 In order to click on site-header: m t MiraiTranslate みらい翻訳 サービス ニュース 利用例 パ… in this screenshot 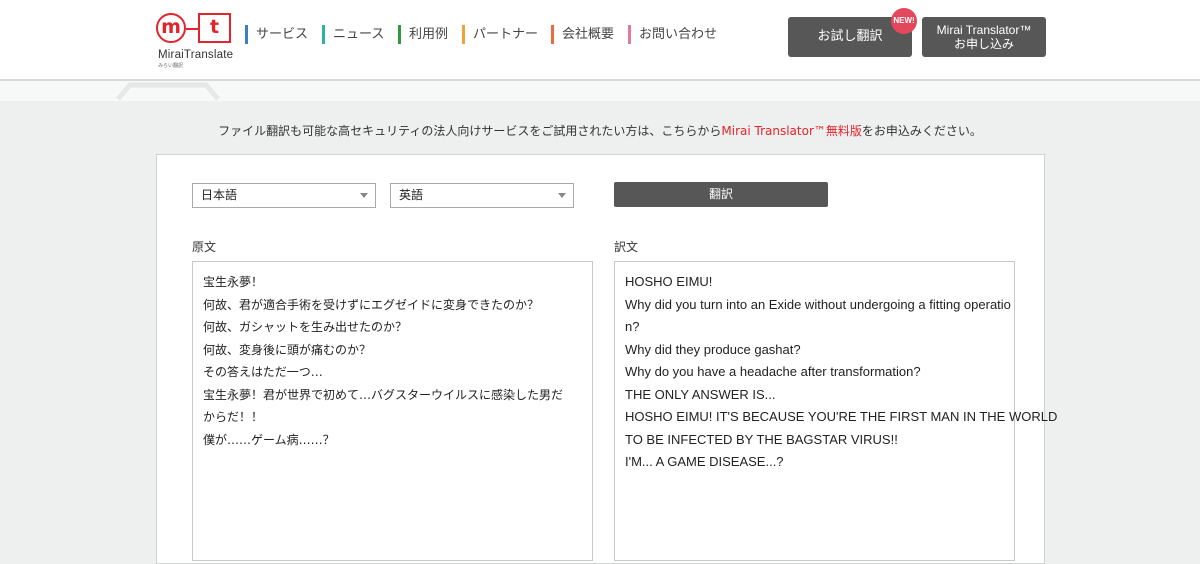, I will do `click(600, 40)`.